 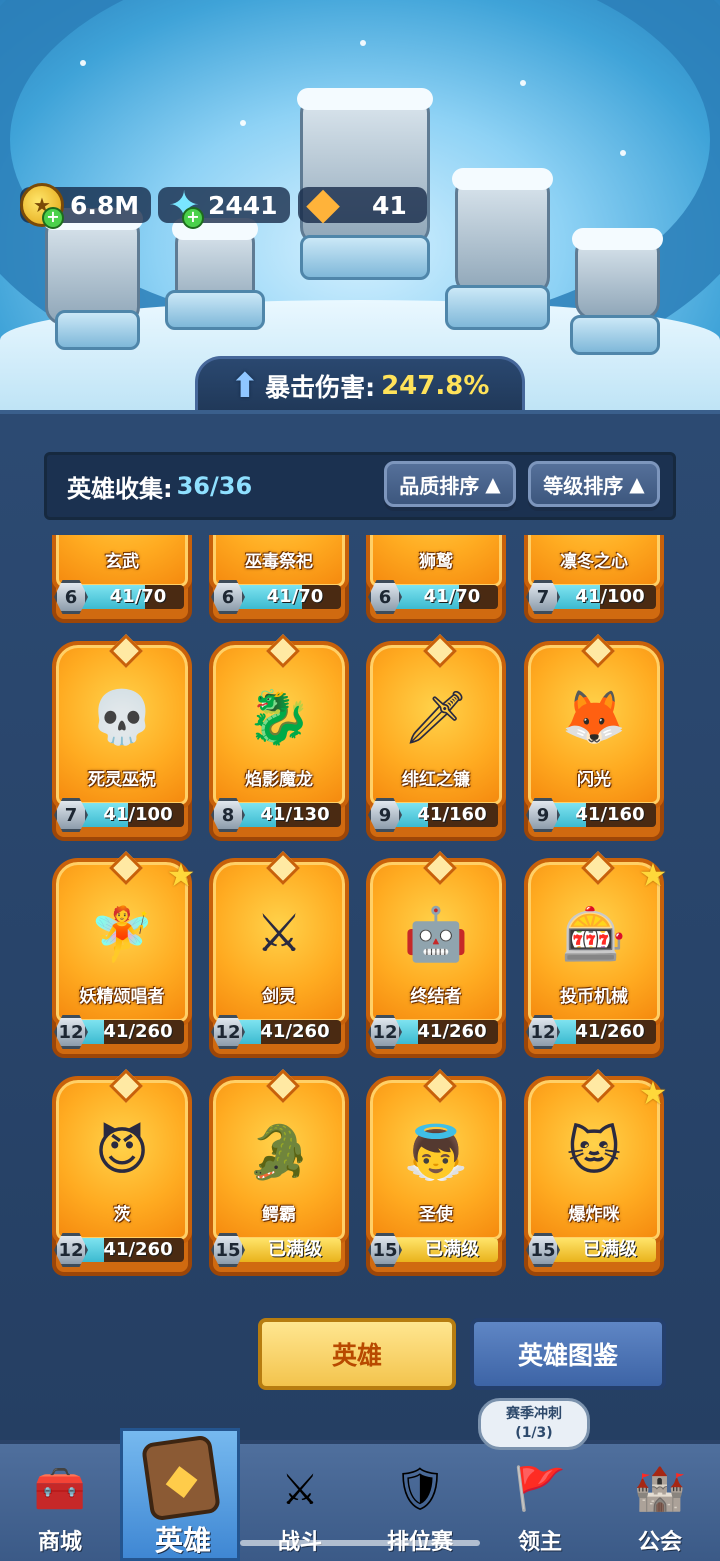 I want to click on lord-banner-icon: 🚩, so click(x=540, y=1488).